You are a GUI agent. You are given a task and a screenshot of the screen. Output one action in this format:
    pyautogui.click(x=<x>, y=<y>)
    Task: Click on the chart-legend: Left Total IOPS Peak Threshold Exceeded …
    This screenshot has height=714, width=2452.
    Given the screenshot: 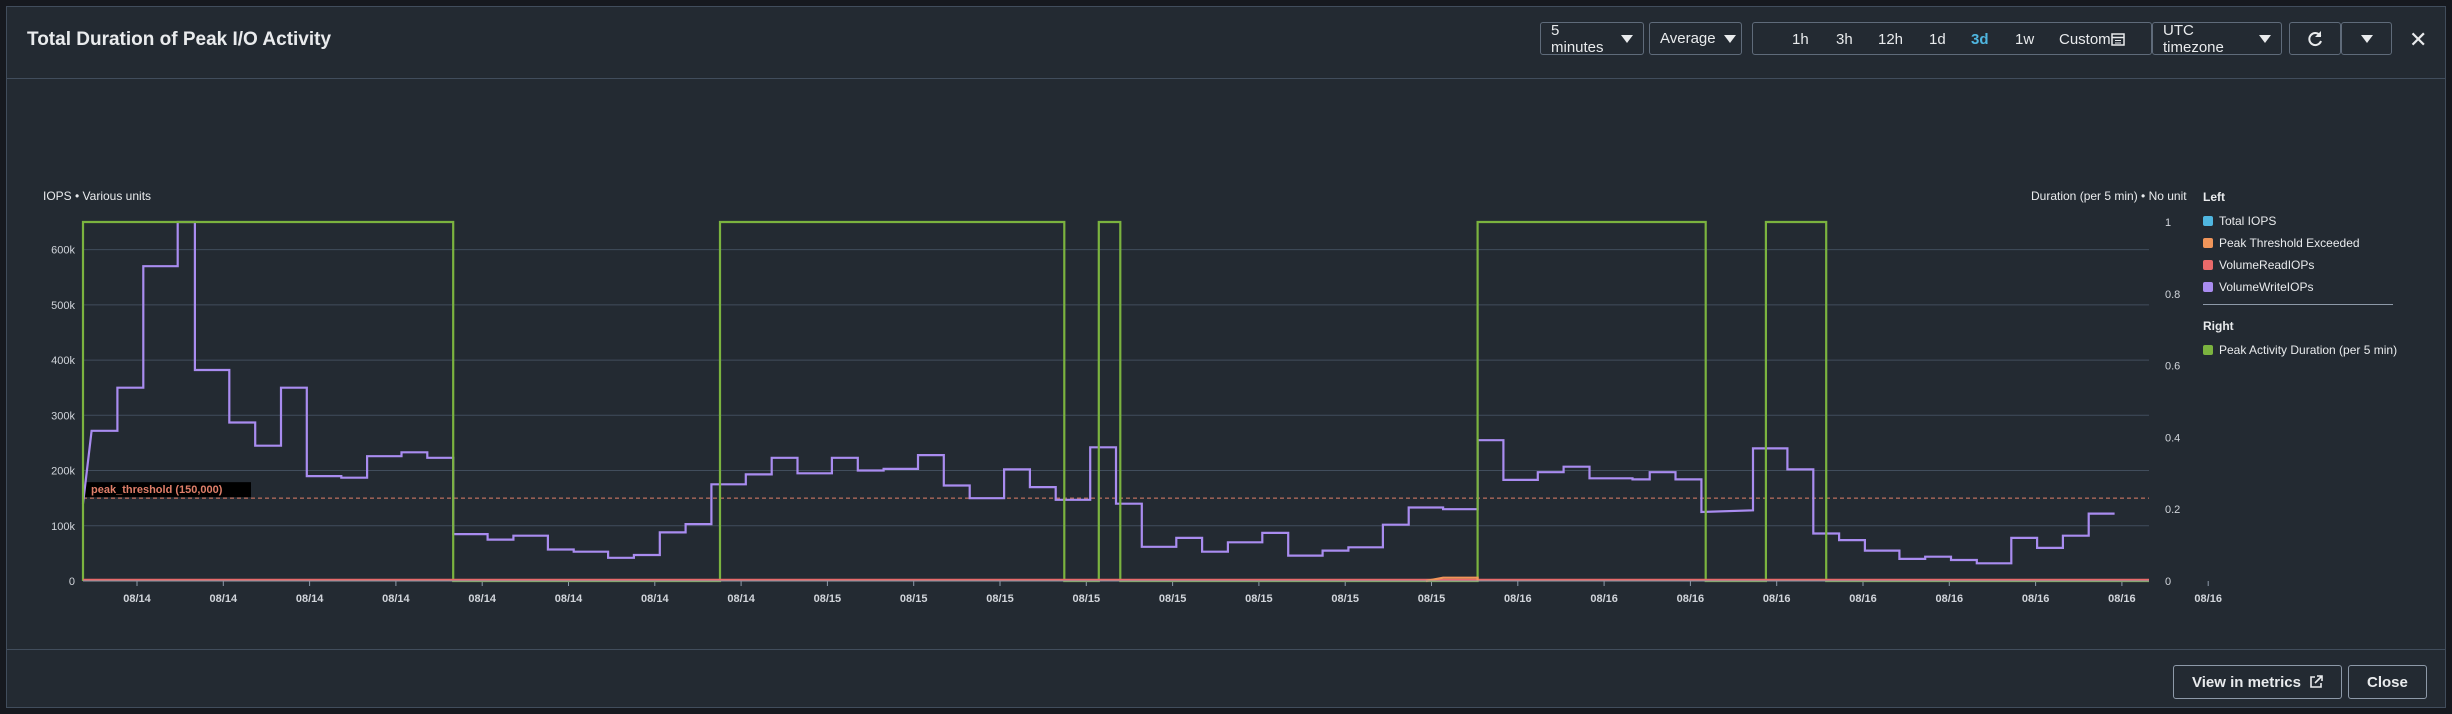 What is the action you would take?
    pyautogui.click(x=2300, y=275)
    